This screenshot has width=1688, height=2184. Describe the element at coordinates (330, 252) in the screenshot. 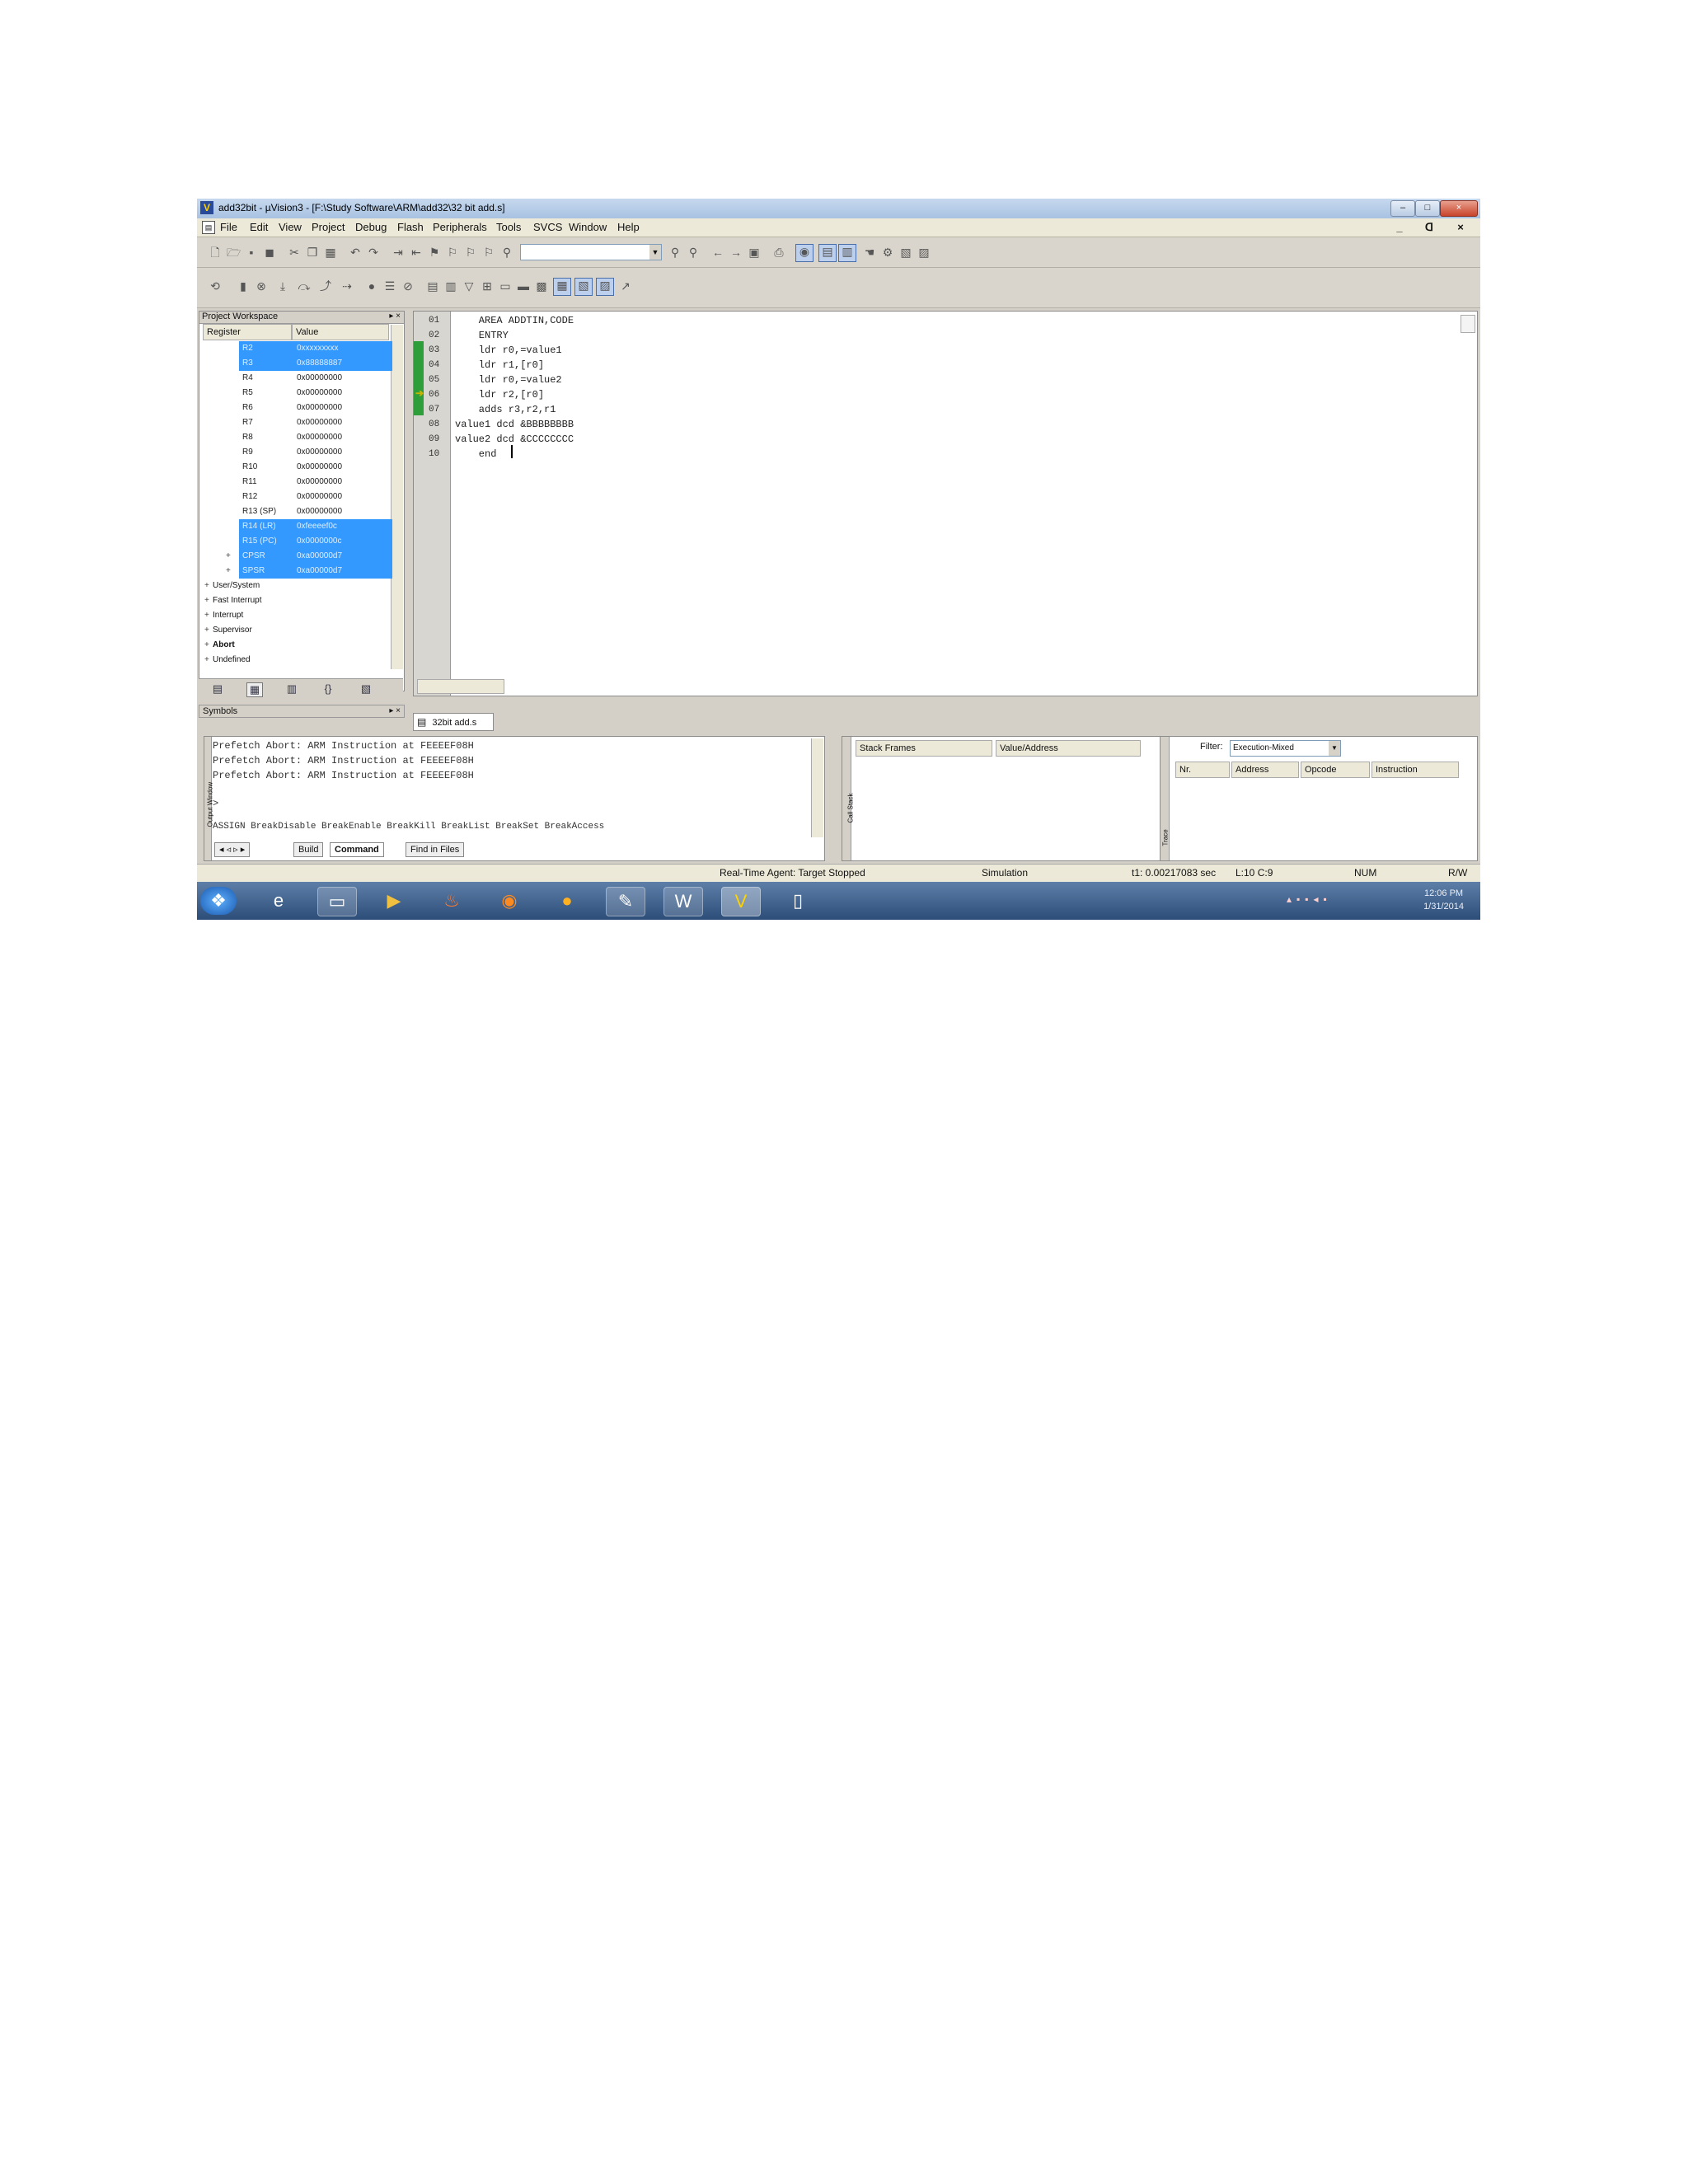

I see `paste-icon: ▦` at that location.